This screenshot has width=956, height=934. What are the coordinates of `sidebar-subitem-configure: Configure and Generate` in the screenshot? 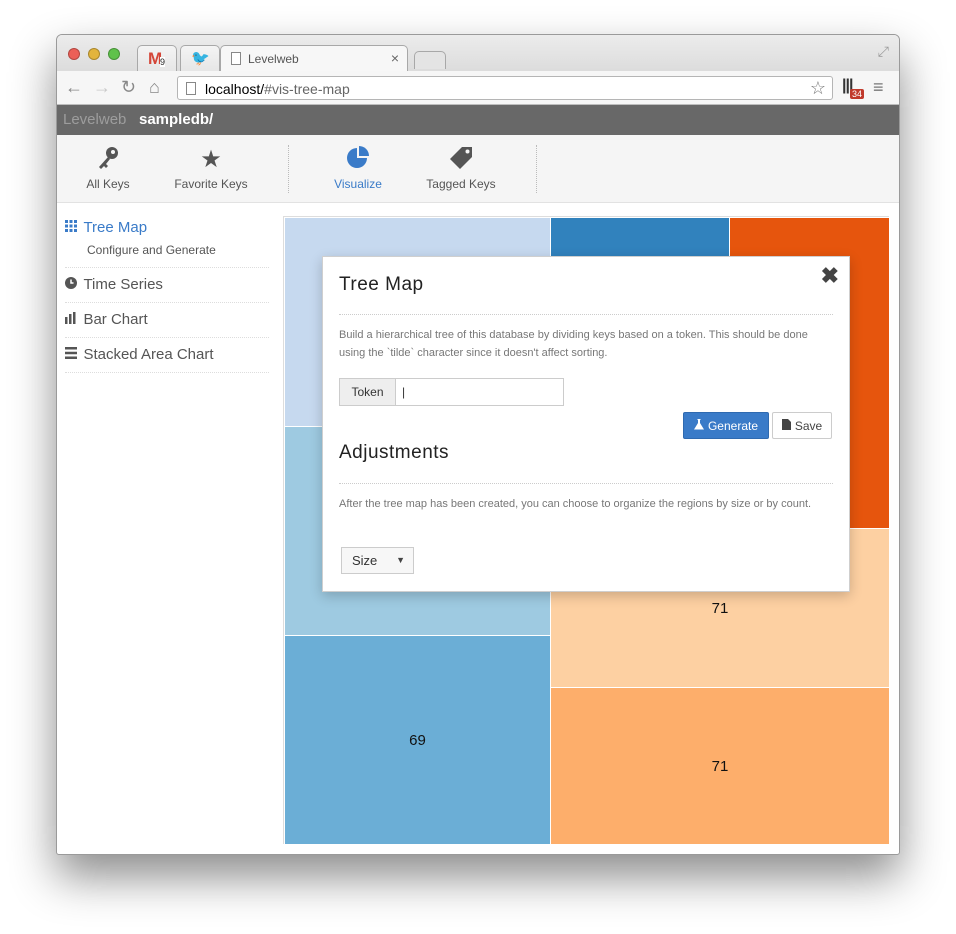 It's located at (178, 250).